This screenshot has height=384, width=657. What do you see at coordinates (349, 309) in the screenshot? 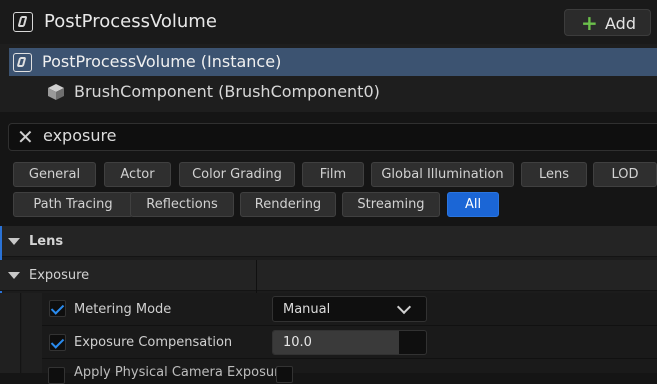
I see `metering-mode-dropdown: Manual` at bounding box center [349, 309].